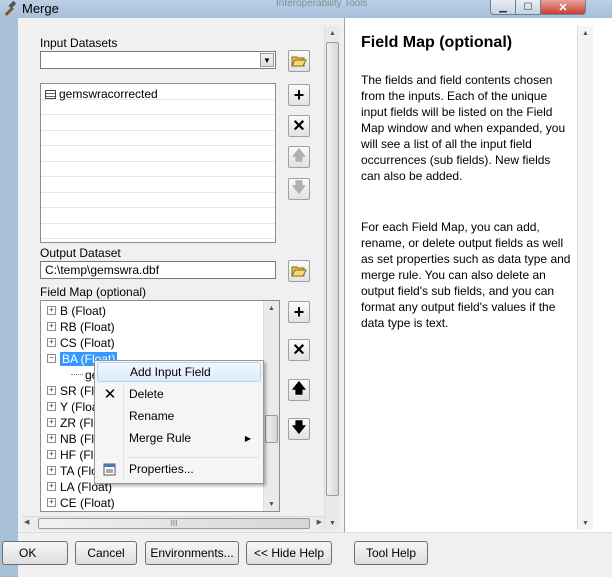  Describe the element at coordinates (87, 326) in the screenshot. I see `tree-item-label: RB (Float)` at that location.